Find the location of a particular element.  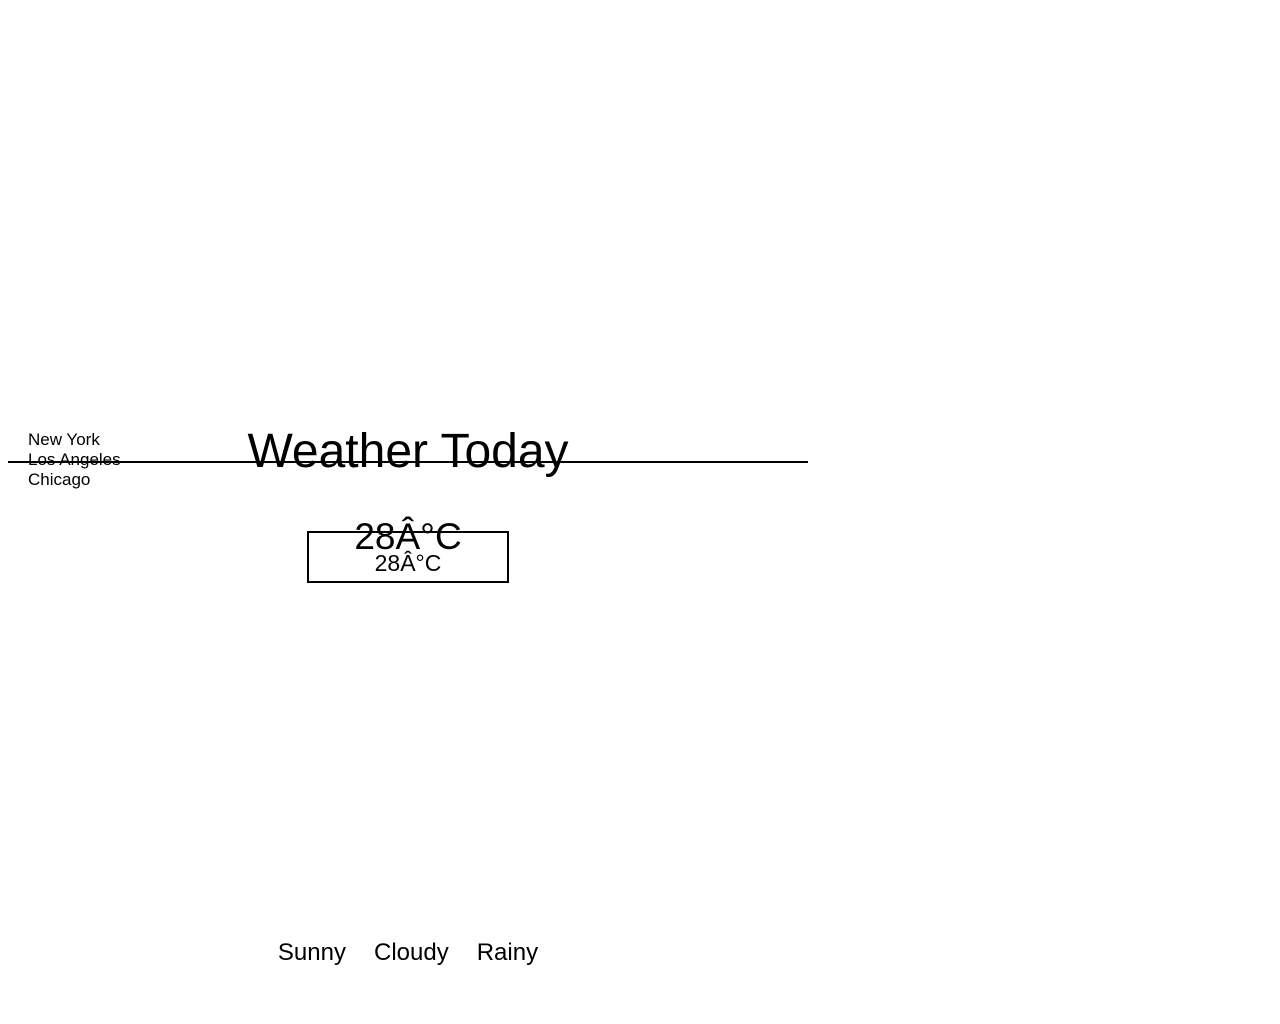

conditions-list: Sunny Cloudy Rainy is located at coordinates (408, 953).